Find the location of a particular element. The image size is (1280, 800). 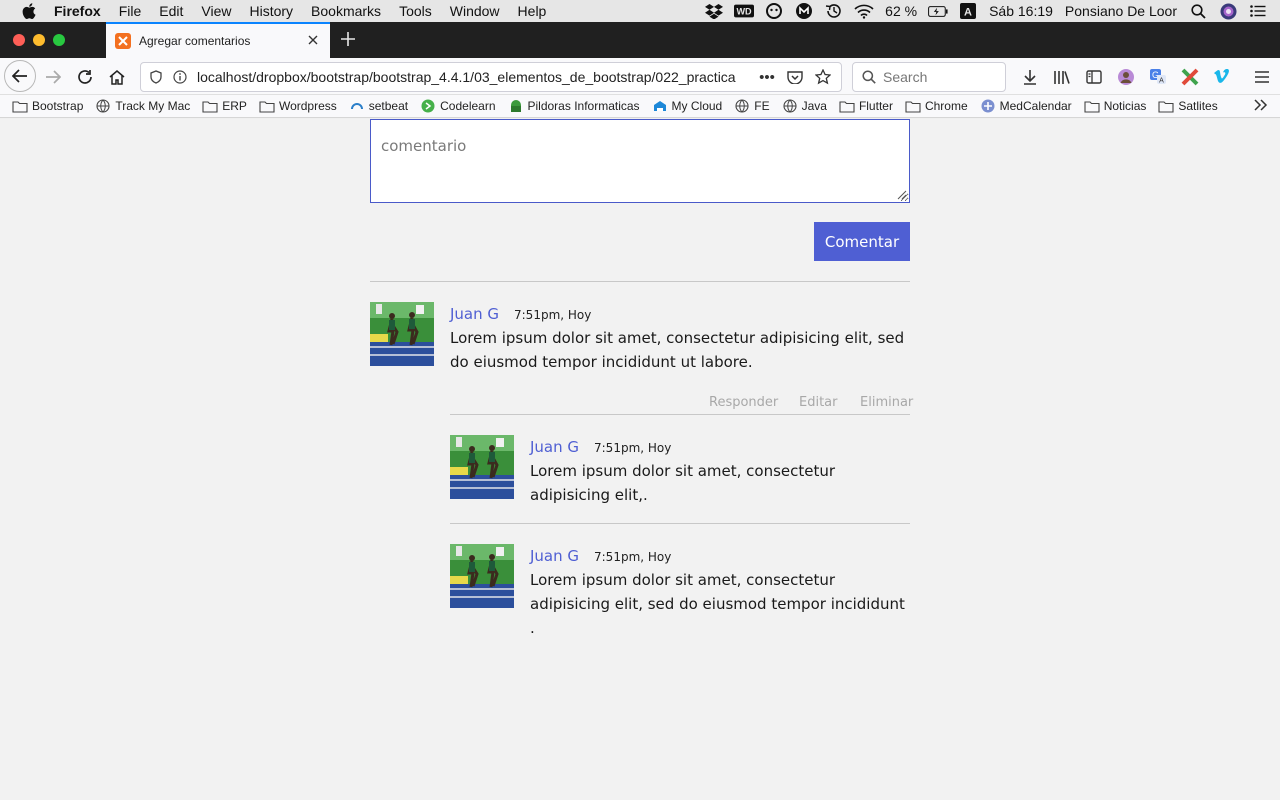

bookmark-medcalendar: MedCalendar is located at coordinates (1026, 106).